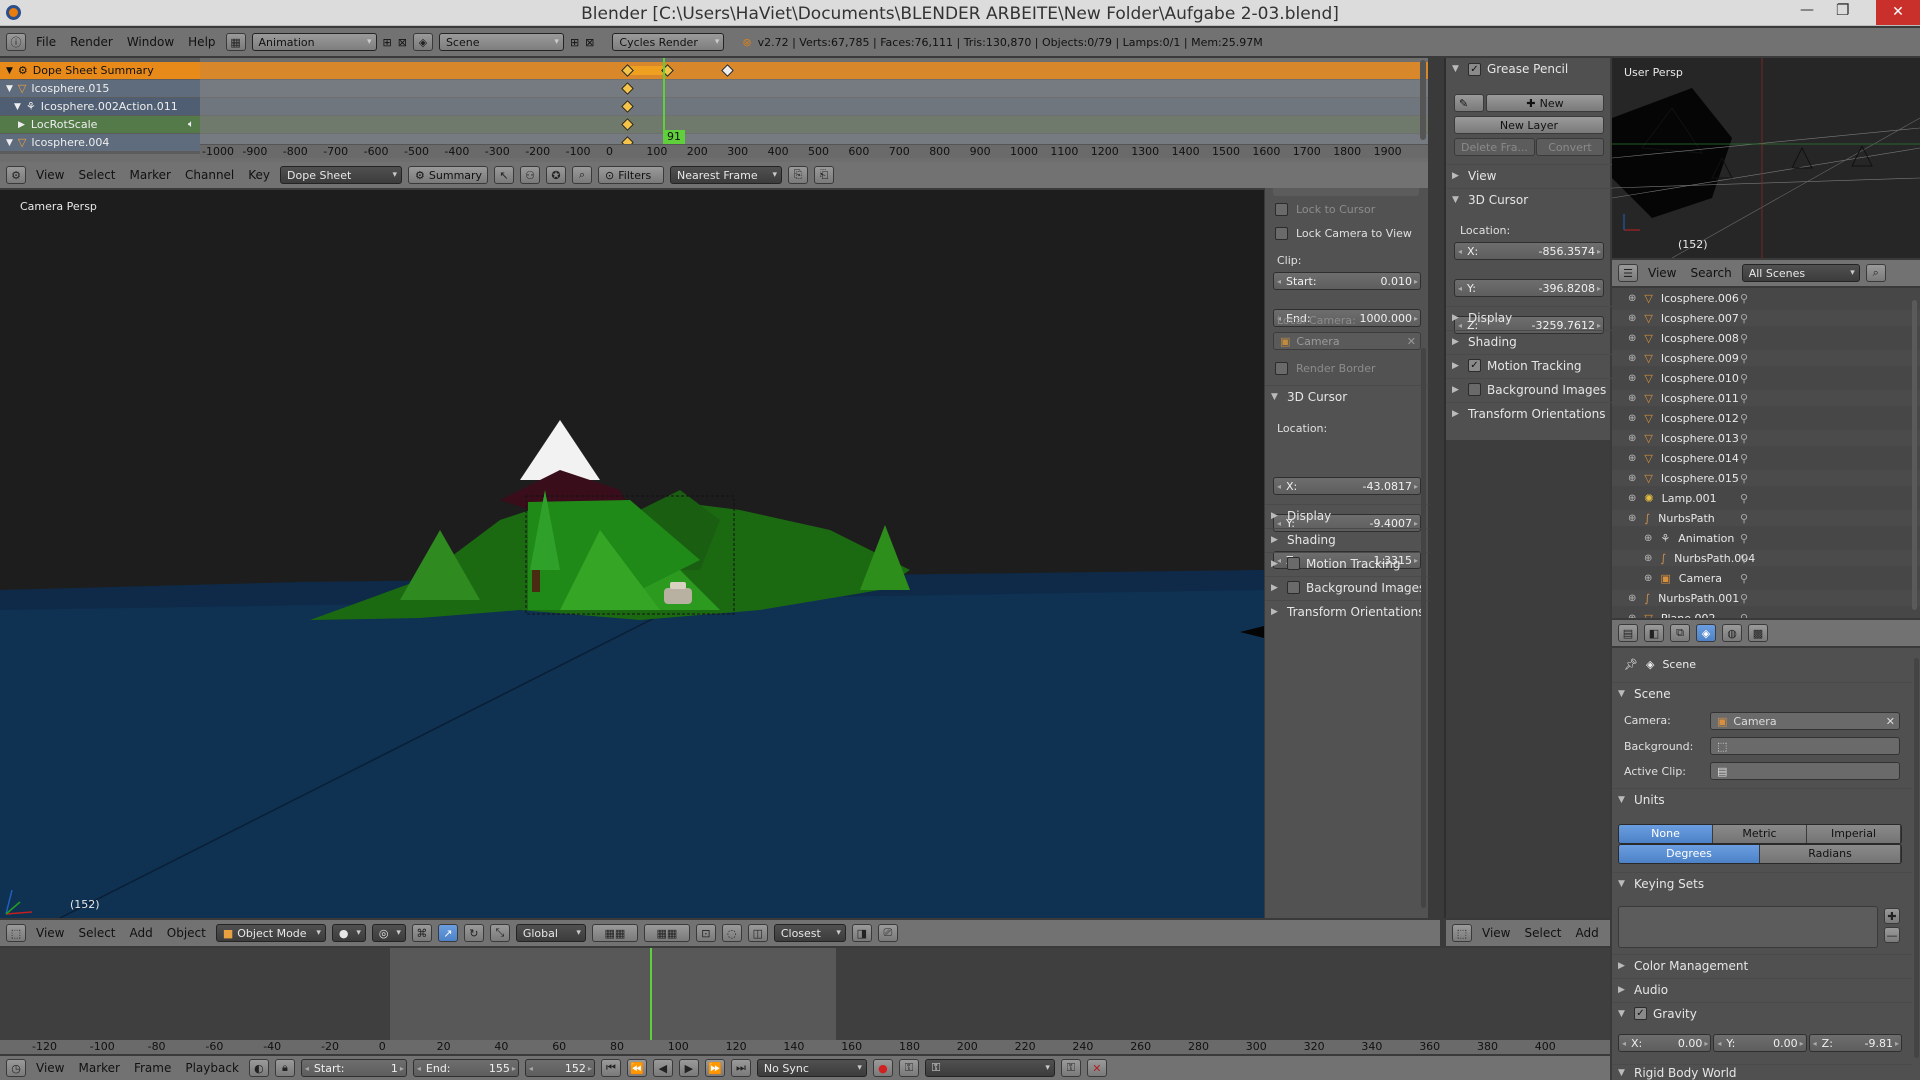 The image size is (1920, 1080). Describe the element at coordinates (1805, 771) in the screenshot. I see `active-clip-field: ▤` at that location.